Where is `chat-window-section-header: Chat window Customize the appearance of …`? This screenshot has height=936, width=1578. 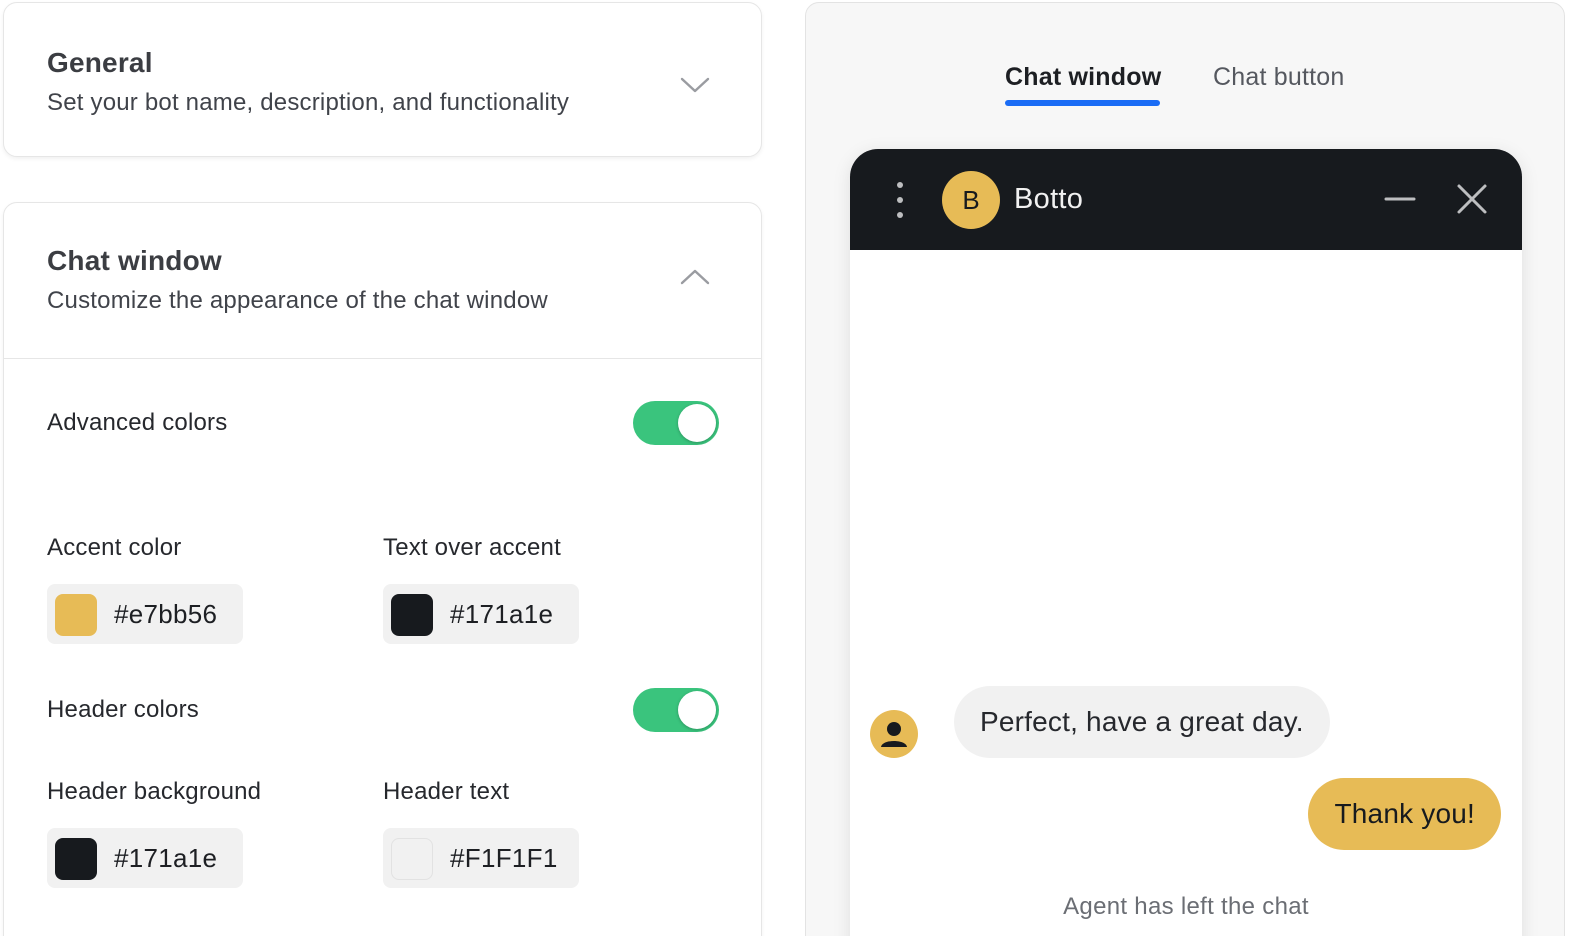
chat-window-section-header: Chat window Customize the appearance of … is located at coordinates (384, 280).